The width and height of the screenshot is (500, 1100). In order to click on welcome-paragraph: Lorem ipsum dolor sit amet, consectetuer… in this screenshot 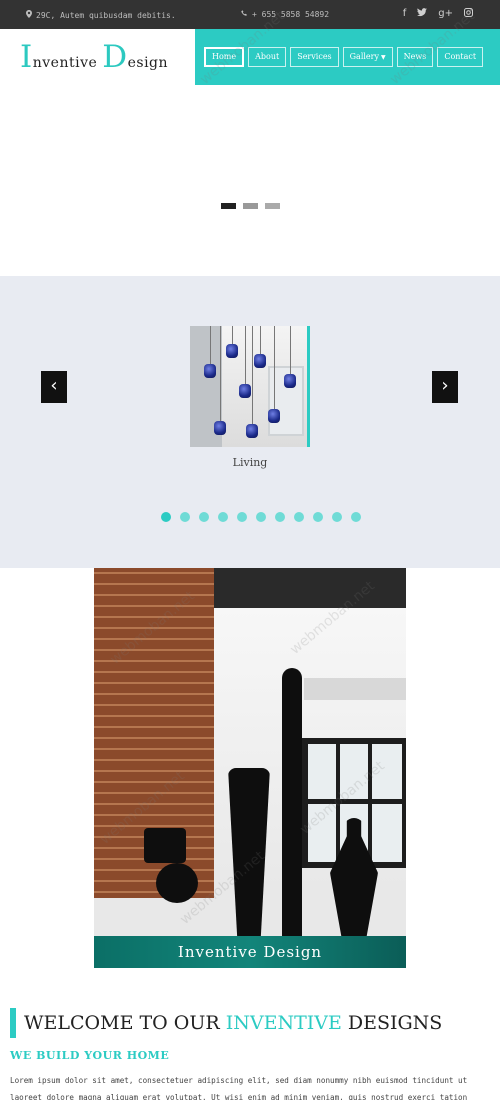, I will do `click(239, 1088)`.